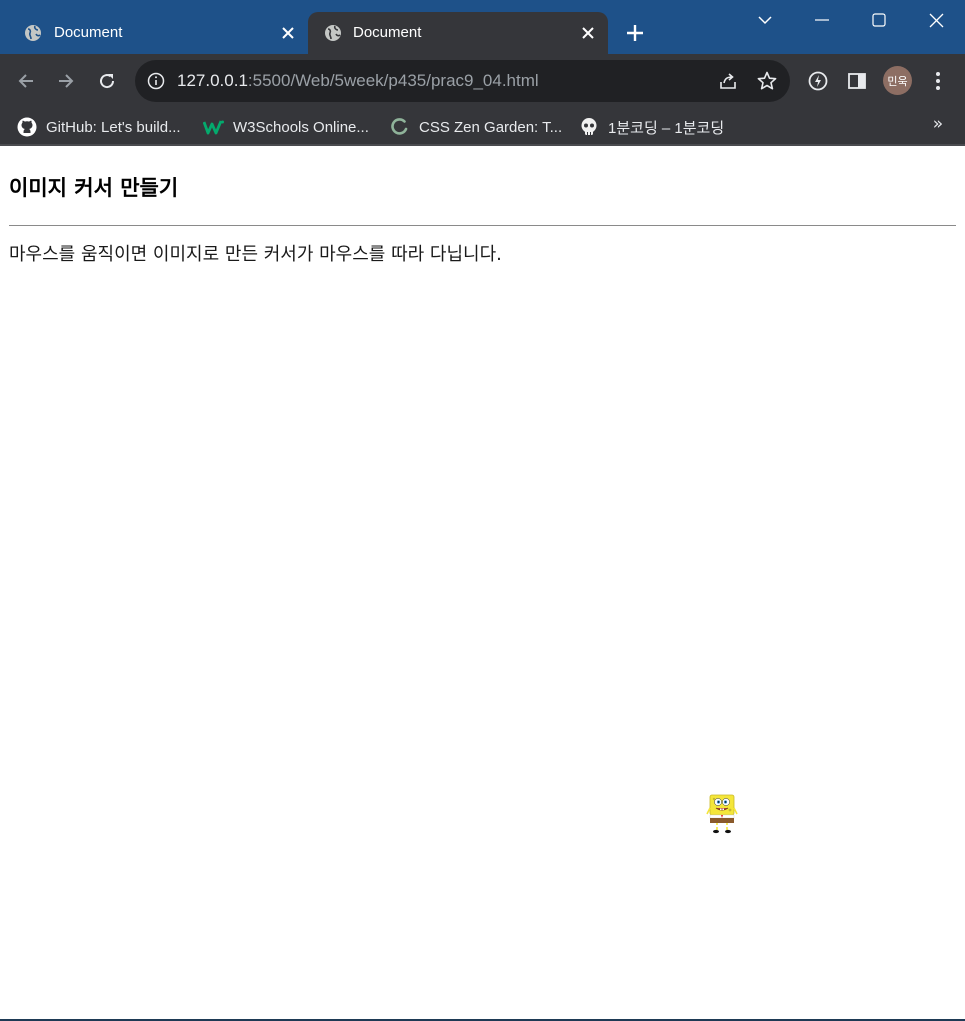 This screenshot has width=965, height=1021. I want to click on side-panel-button, so click(857, 81).